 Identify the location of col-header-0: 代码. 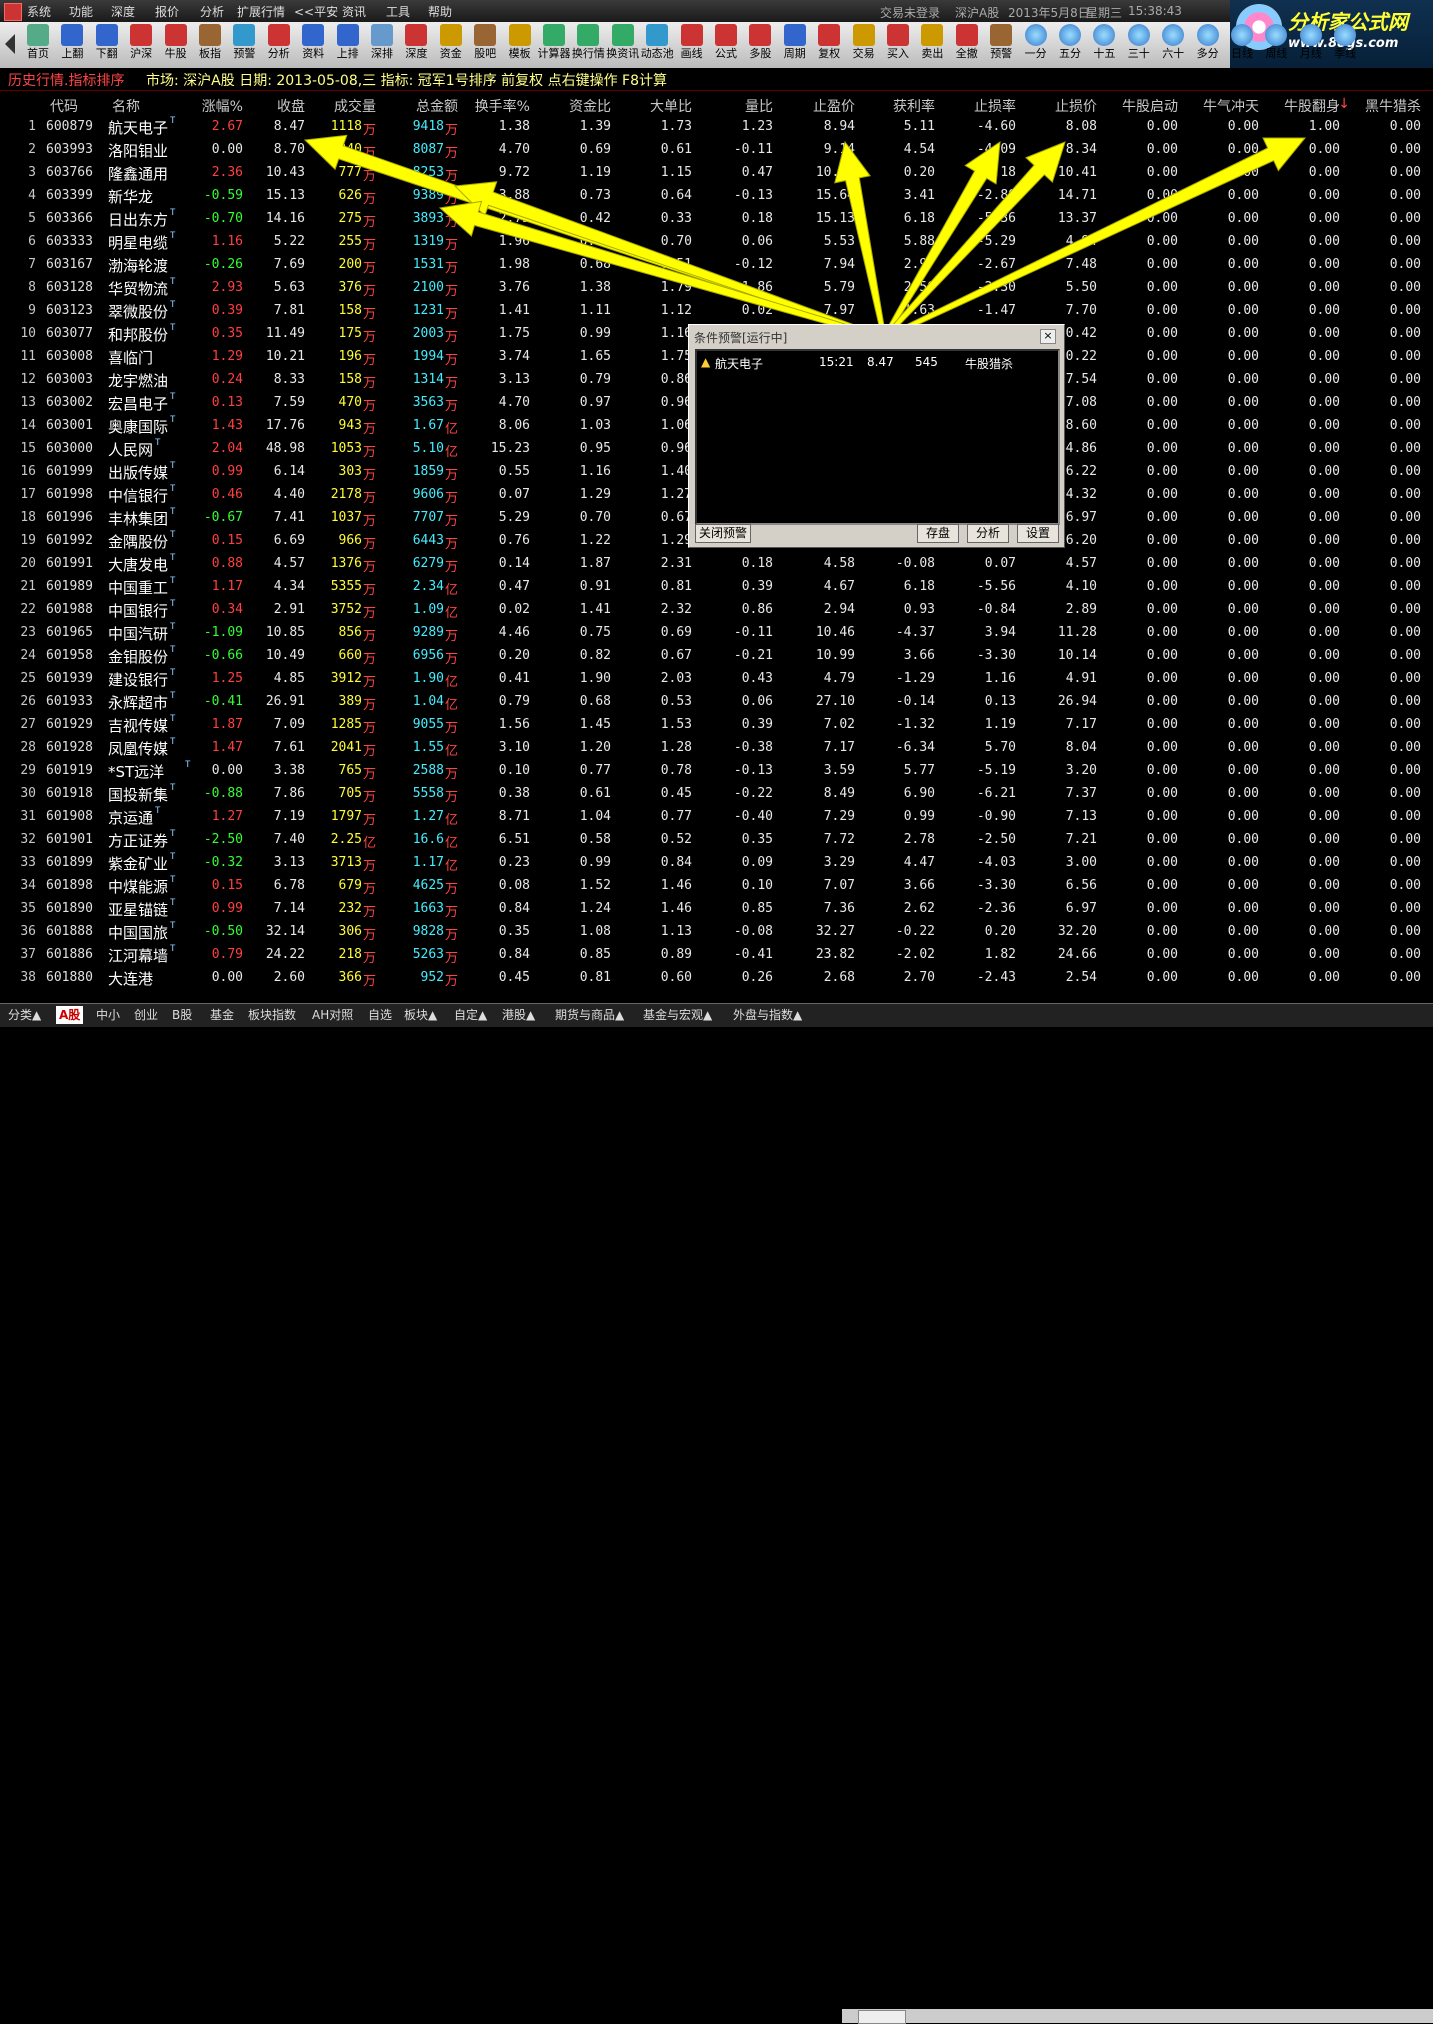
(64, 106).